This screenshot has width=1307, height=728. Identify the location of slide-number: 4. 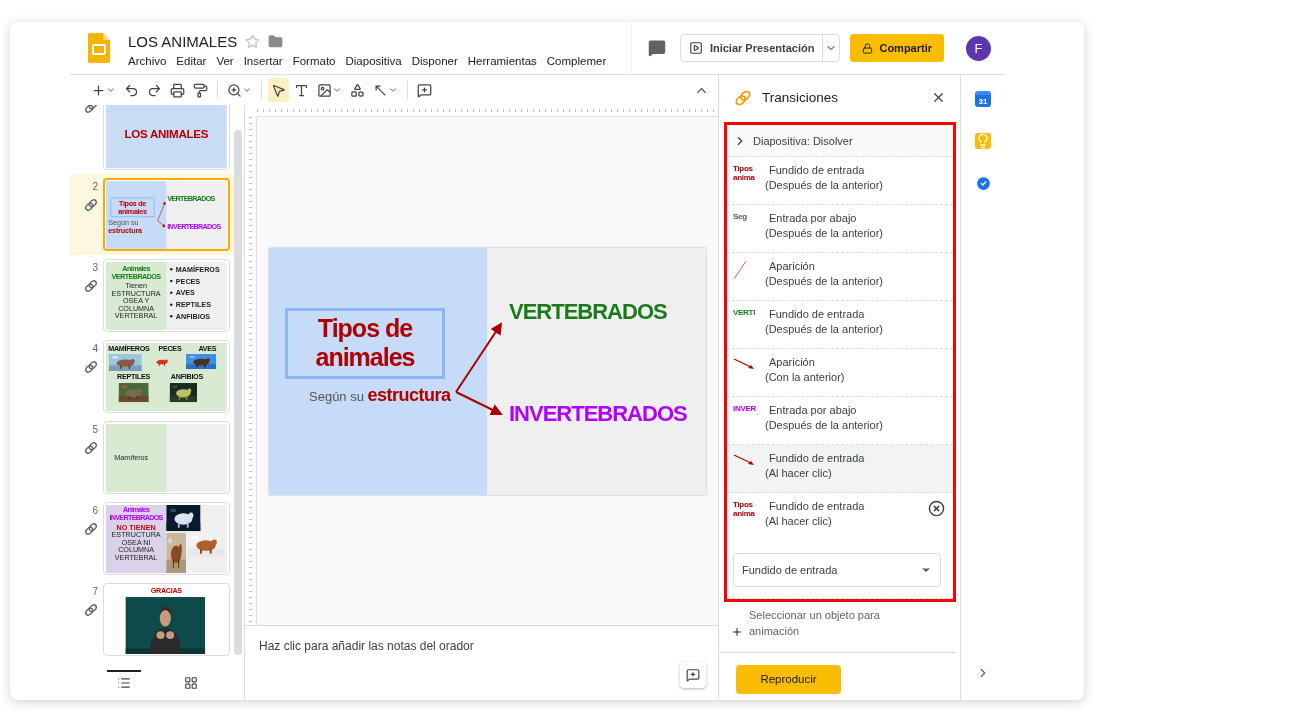
(95, 348).